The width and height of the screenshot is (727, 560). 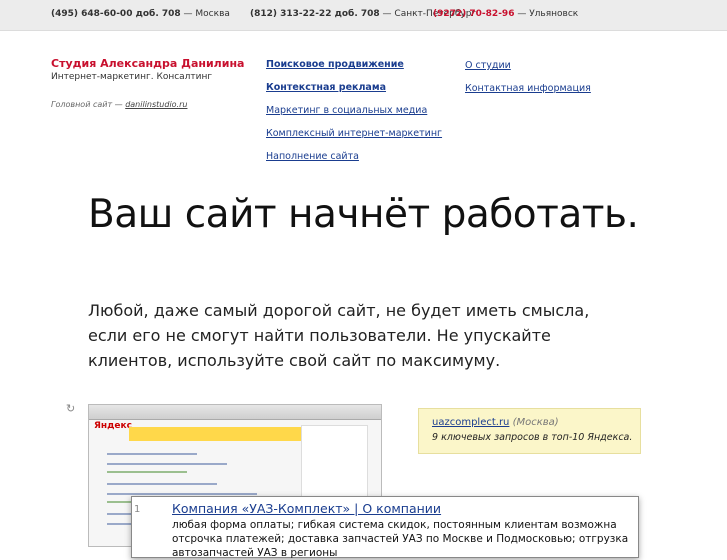 What do you see at coordinates (156, 104) in the screenshot?
I see `main-site-link: danilinstudio.ru` at bounding box center [156, 104].